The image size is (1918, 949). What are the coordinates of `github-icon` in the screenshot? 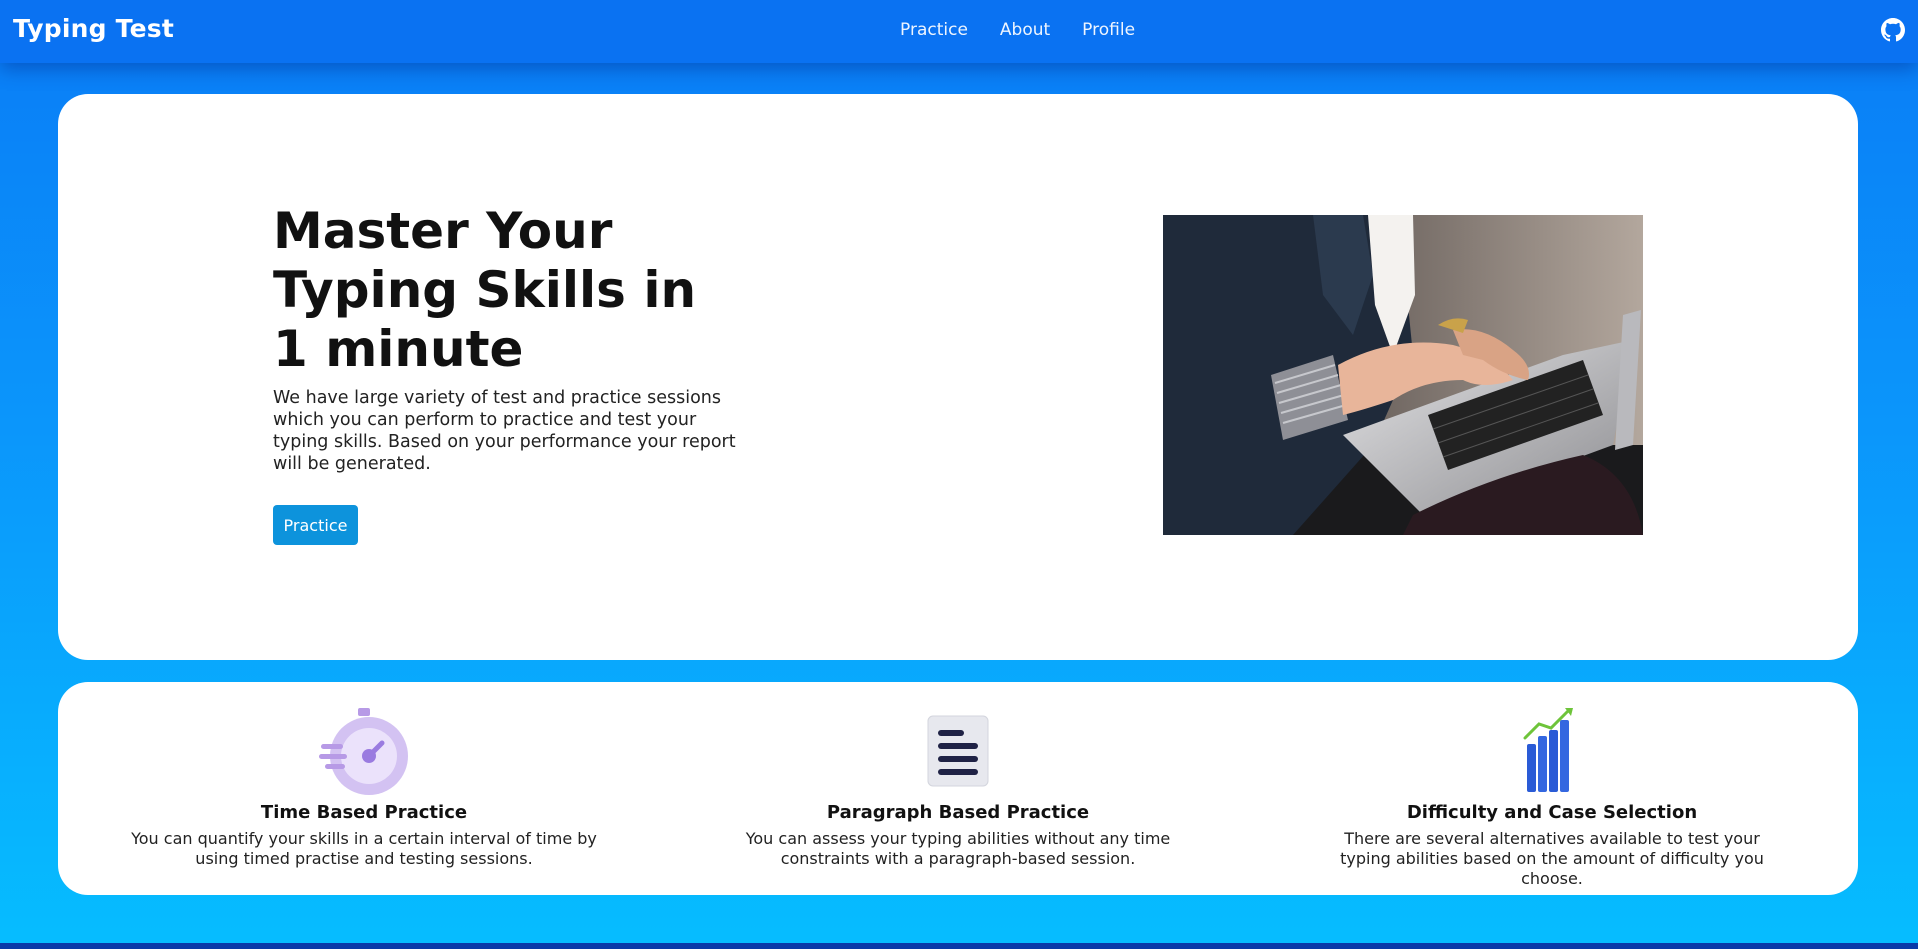 It's located at (1893, 30).